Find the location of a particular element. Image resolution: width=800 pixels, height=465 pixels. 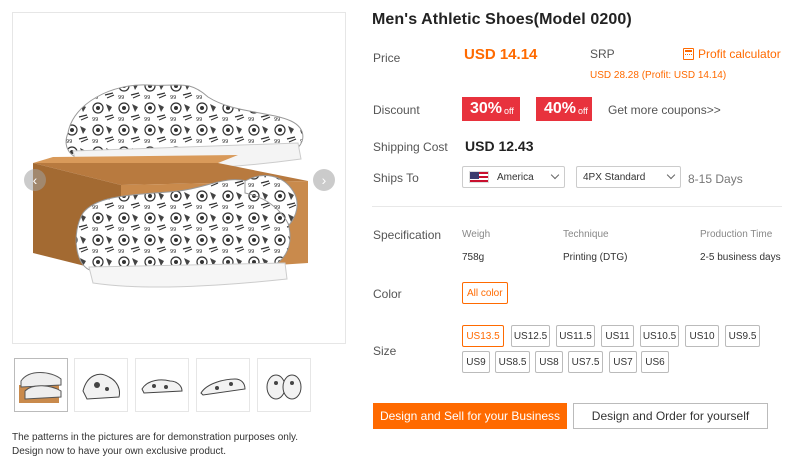

thumbnail-strip is located at coordinates (184, 386).